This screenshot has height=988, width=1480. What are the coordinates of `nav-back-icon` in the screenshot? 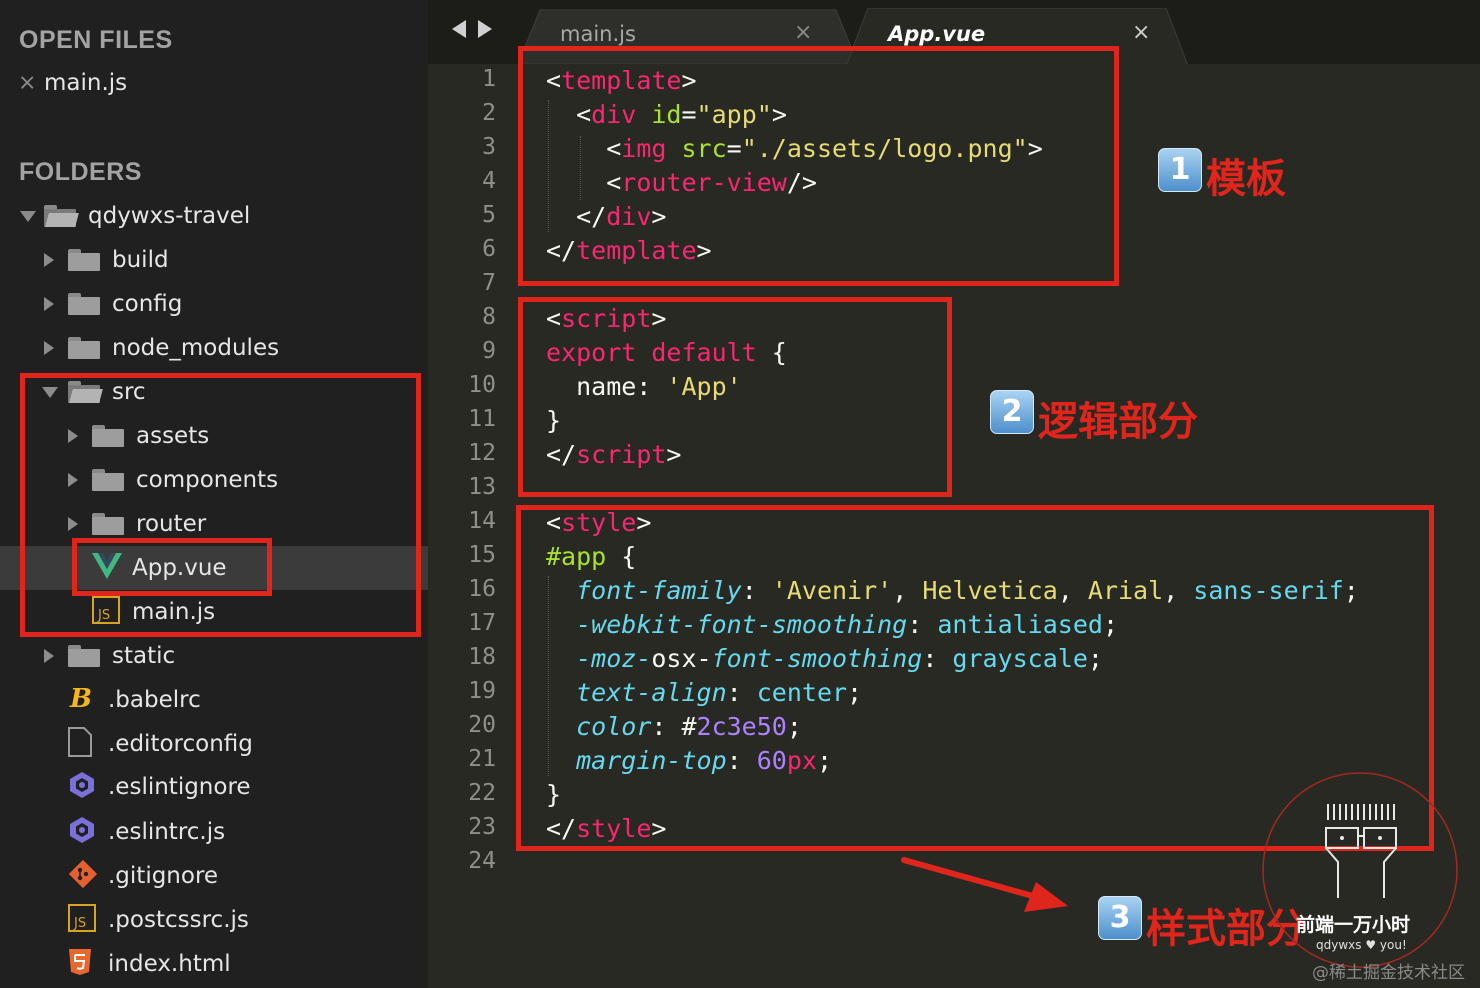 It's located at (459, 29).